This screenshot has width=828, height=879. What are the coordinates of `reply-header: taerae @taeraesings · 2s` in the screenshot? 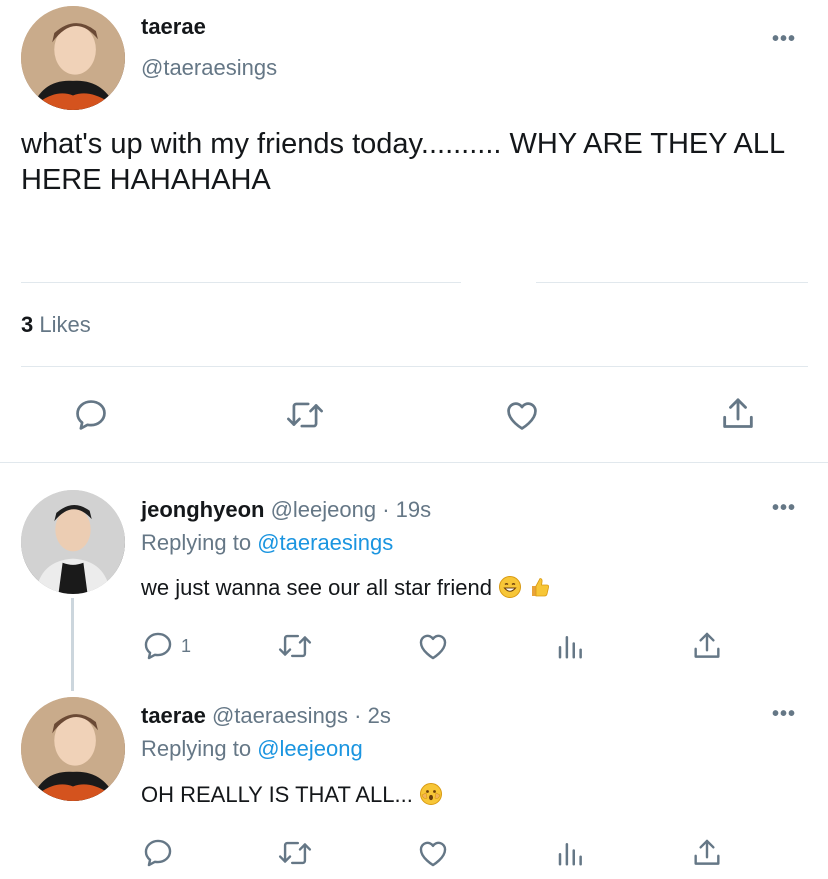 It's located at (266, 716).